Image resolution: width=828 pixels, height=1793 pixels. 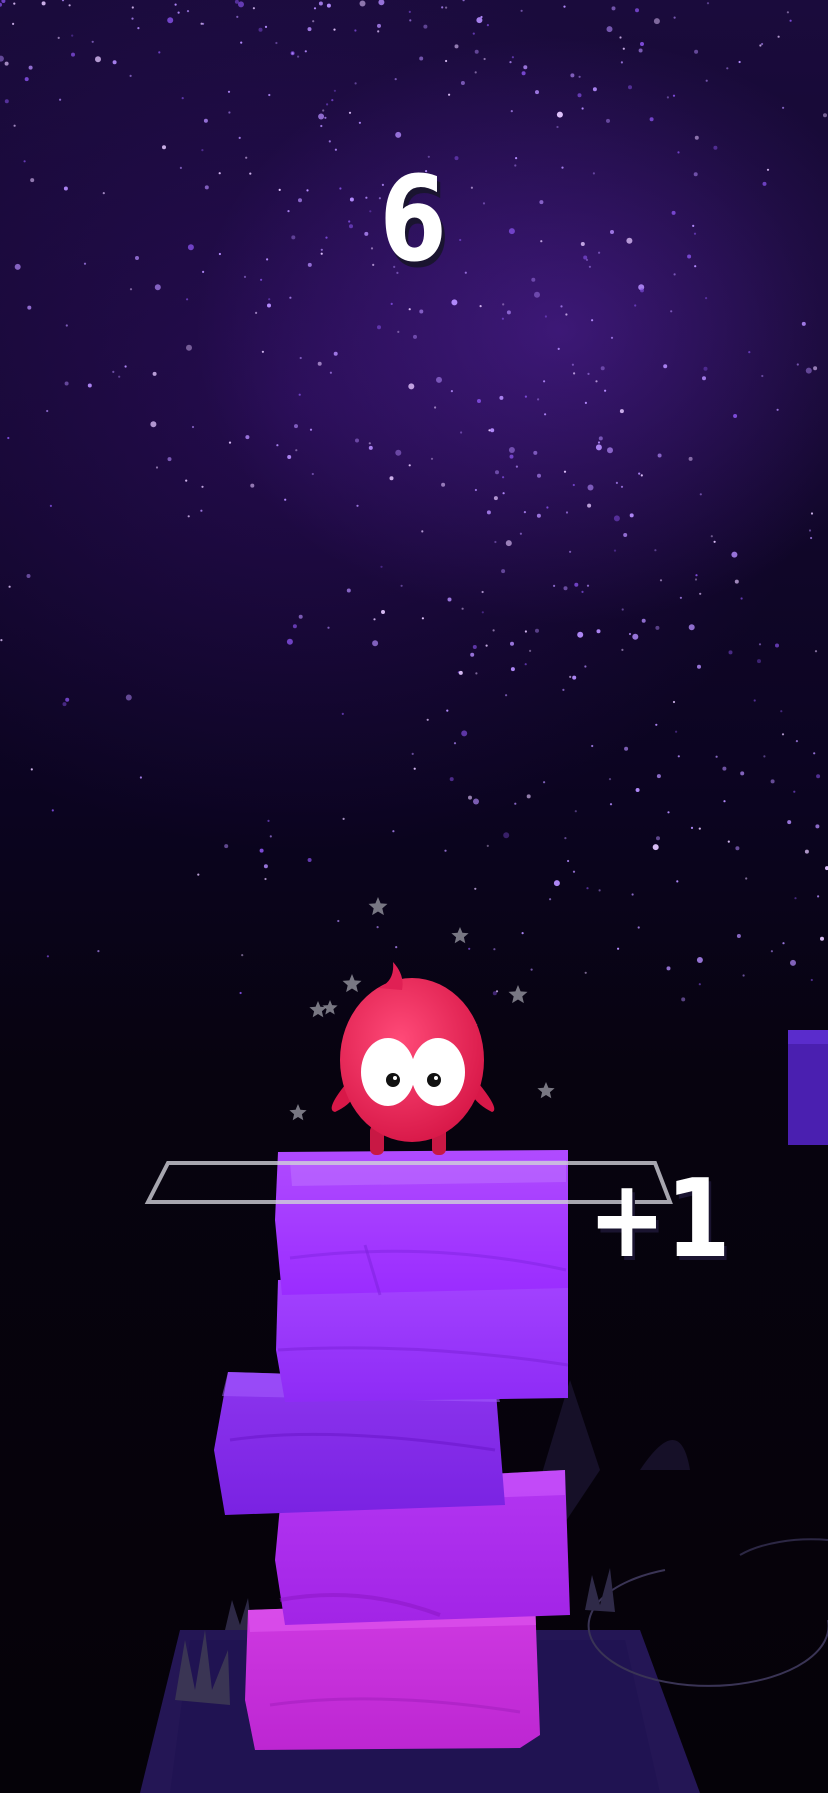 What do you see at coordinates (659, 1219) in the screenshot?
I see `bonus-popup: +1` at bounding box center [659, 1219].